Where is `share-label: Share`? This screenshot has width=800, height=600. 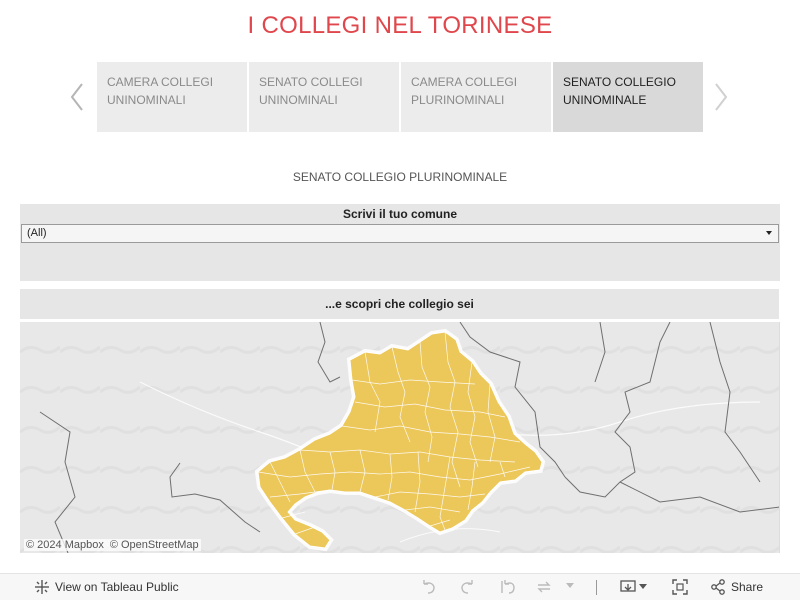 share-label: Share is located at coordinates (747, 587).